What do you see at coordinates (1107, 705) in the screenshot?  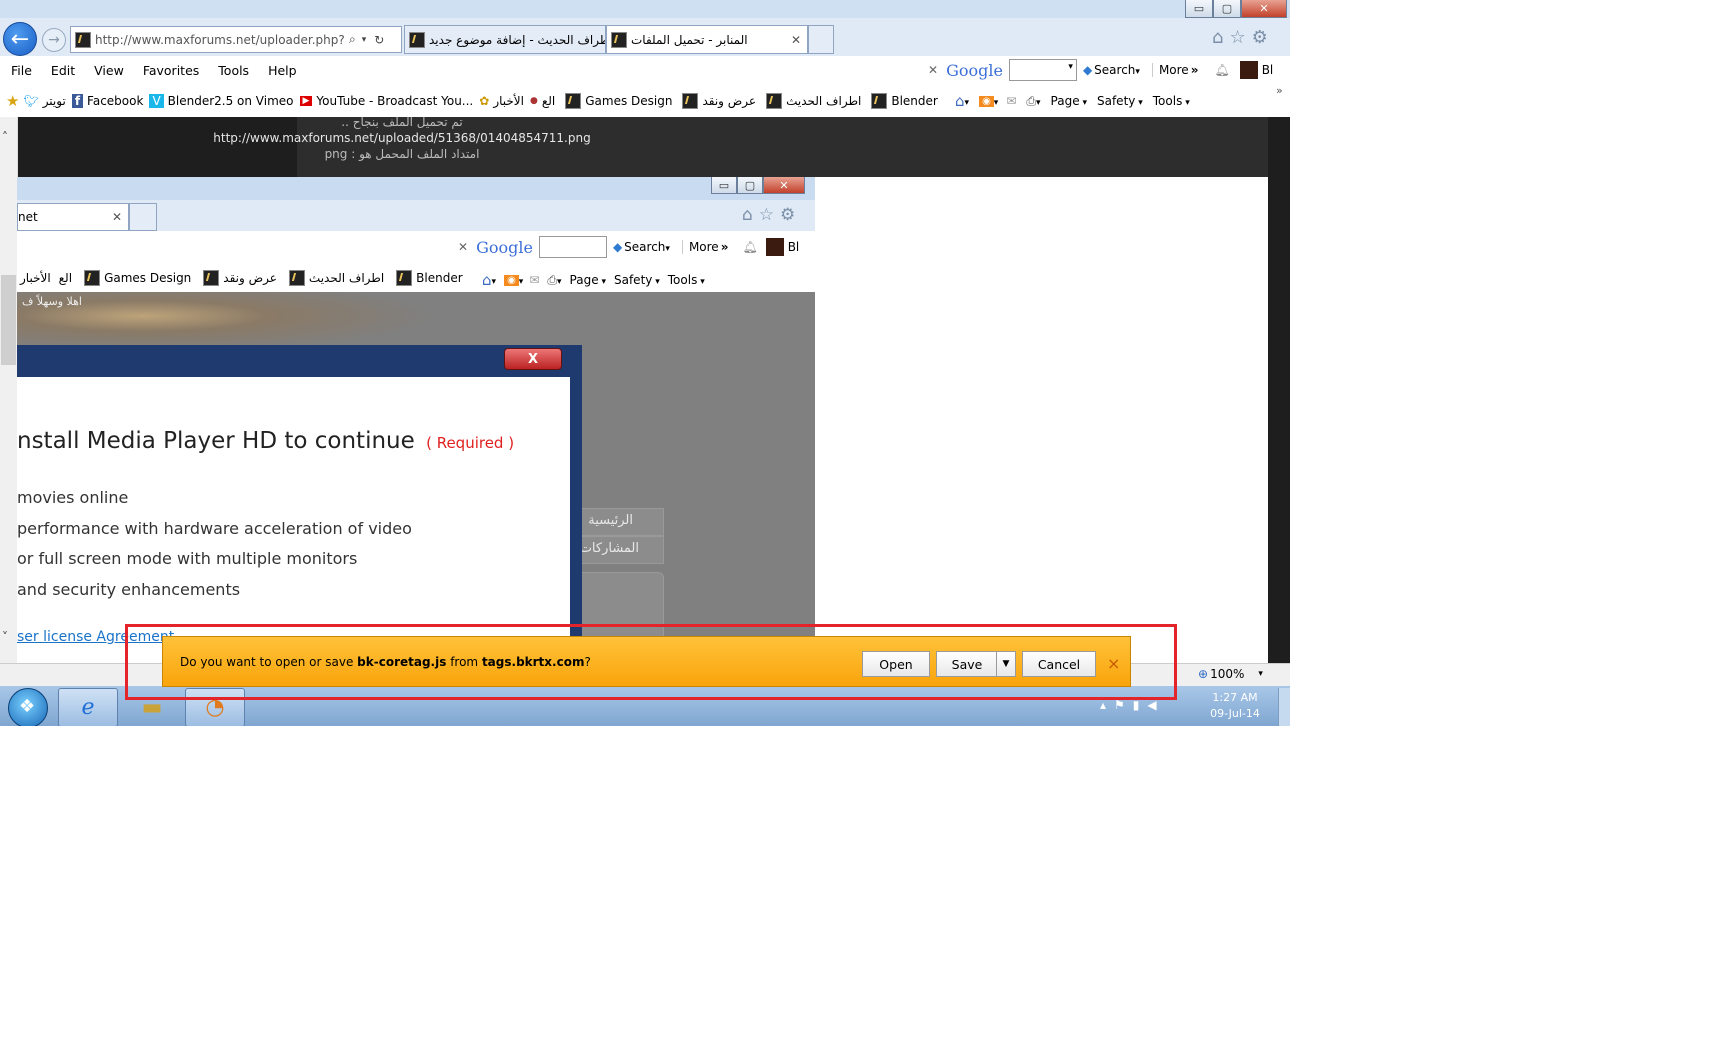 I see `tray-expand-icon: ▴` at bounding box center [1107, 705].